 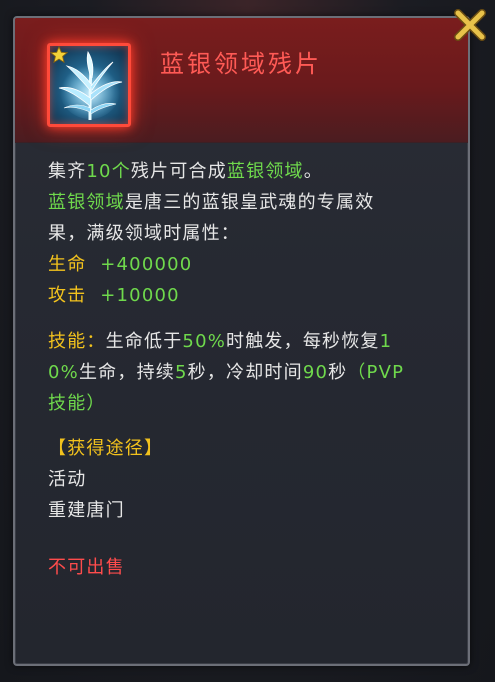 What do you see at coordinates (249, 202) in the screenshot?
I see `domain-desc-1: 是唐三的蓝银皇武魂的专属效` at bounding box center [249, 202].